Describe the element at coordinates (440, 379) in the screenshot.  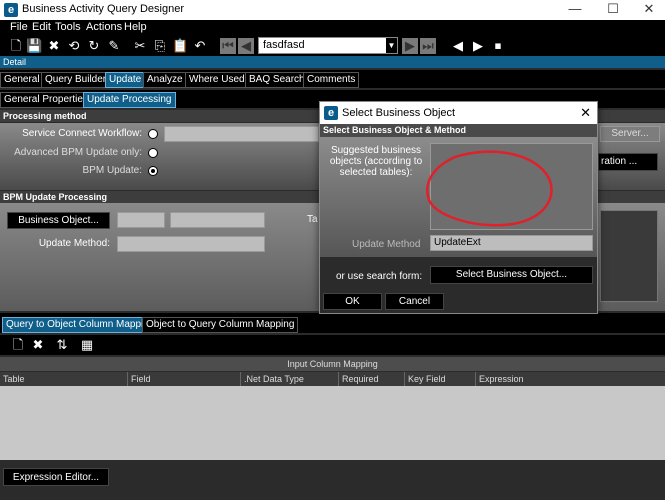
I see `col-key-field: Key Field` at that location.